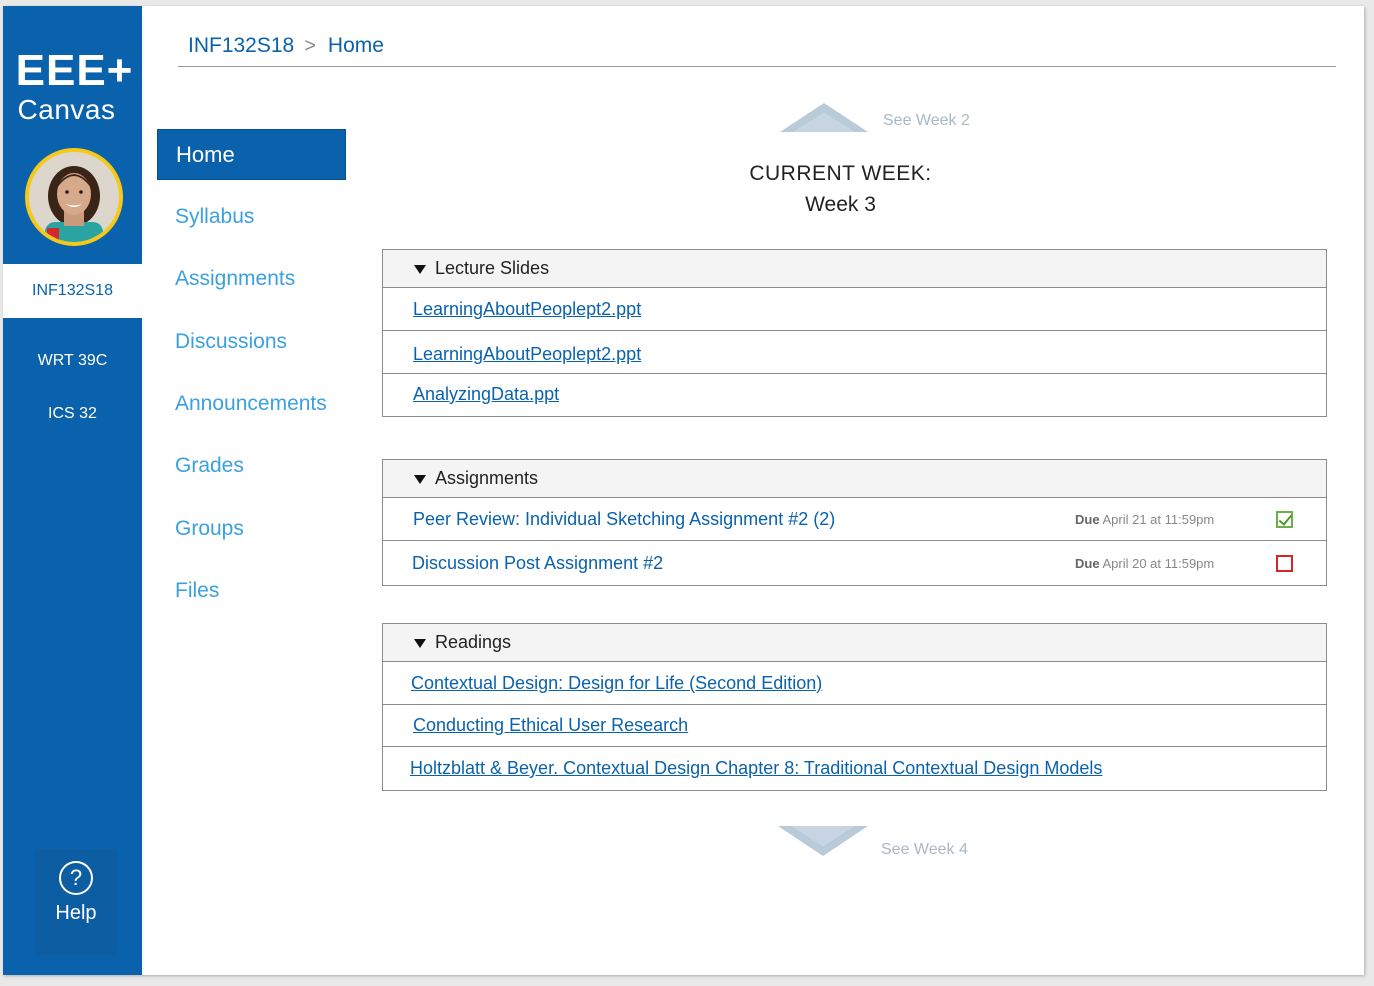  Describe the element at coordinates (209, 529) in the screenshot. I see `nav-item-groups: Groups` at that location.